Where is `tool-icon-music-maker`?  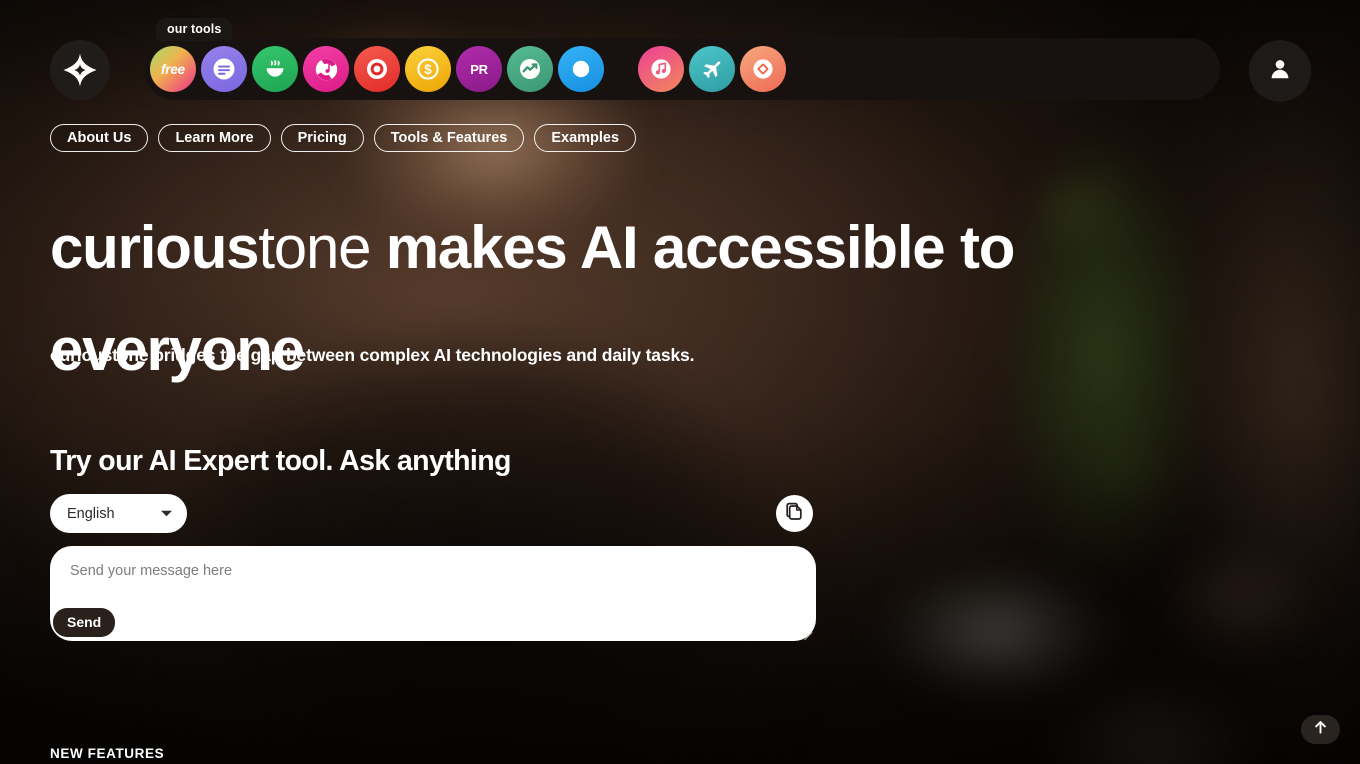
tool-icon-music-maker is located at coordinates (326, 69).